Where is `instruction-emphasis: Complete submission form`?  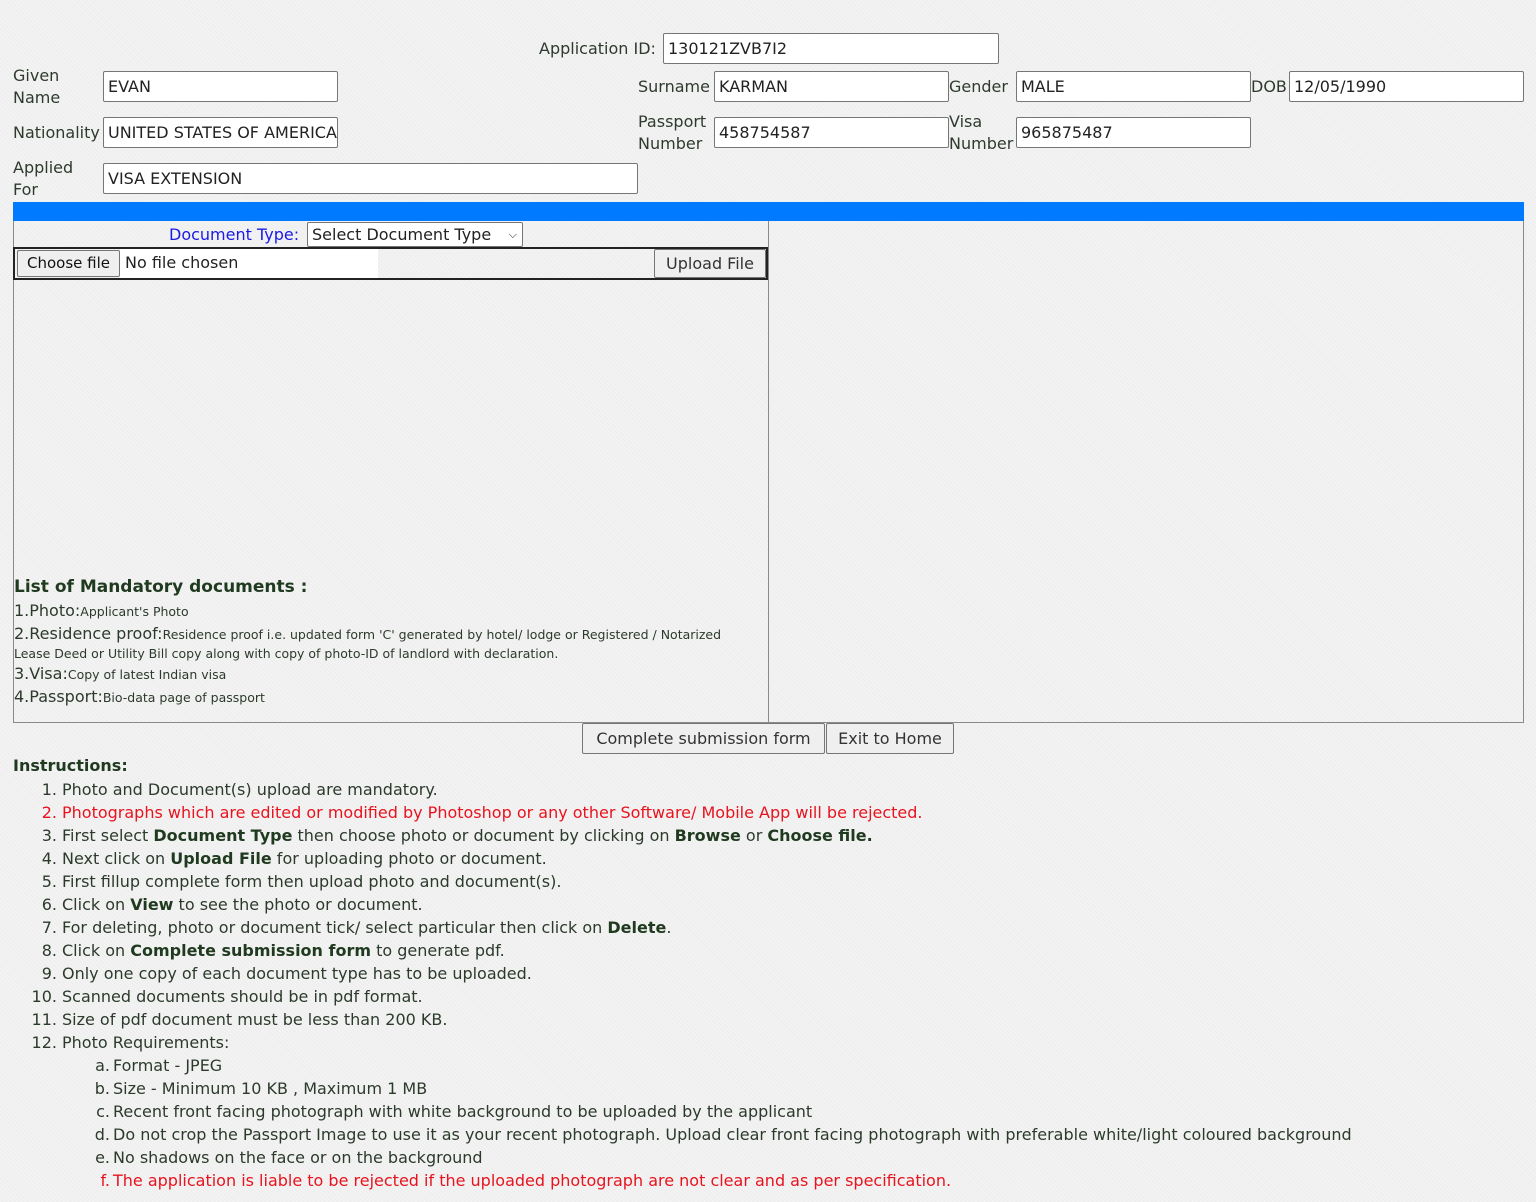
instruction-emphasis: Complete submission form is located at coordinates (251, 950).